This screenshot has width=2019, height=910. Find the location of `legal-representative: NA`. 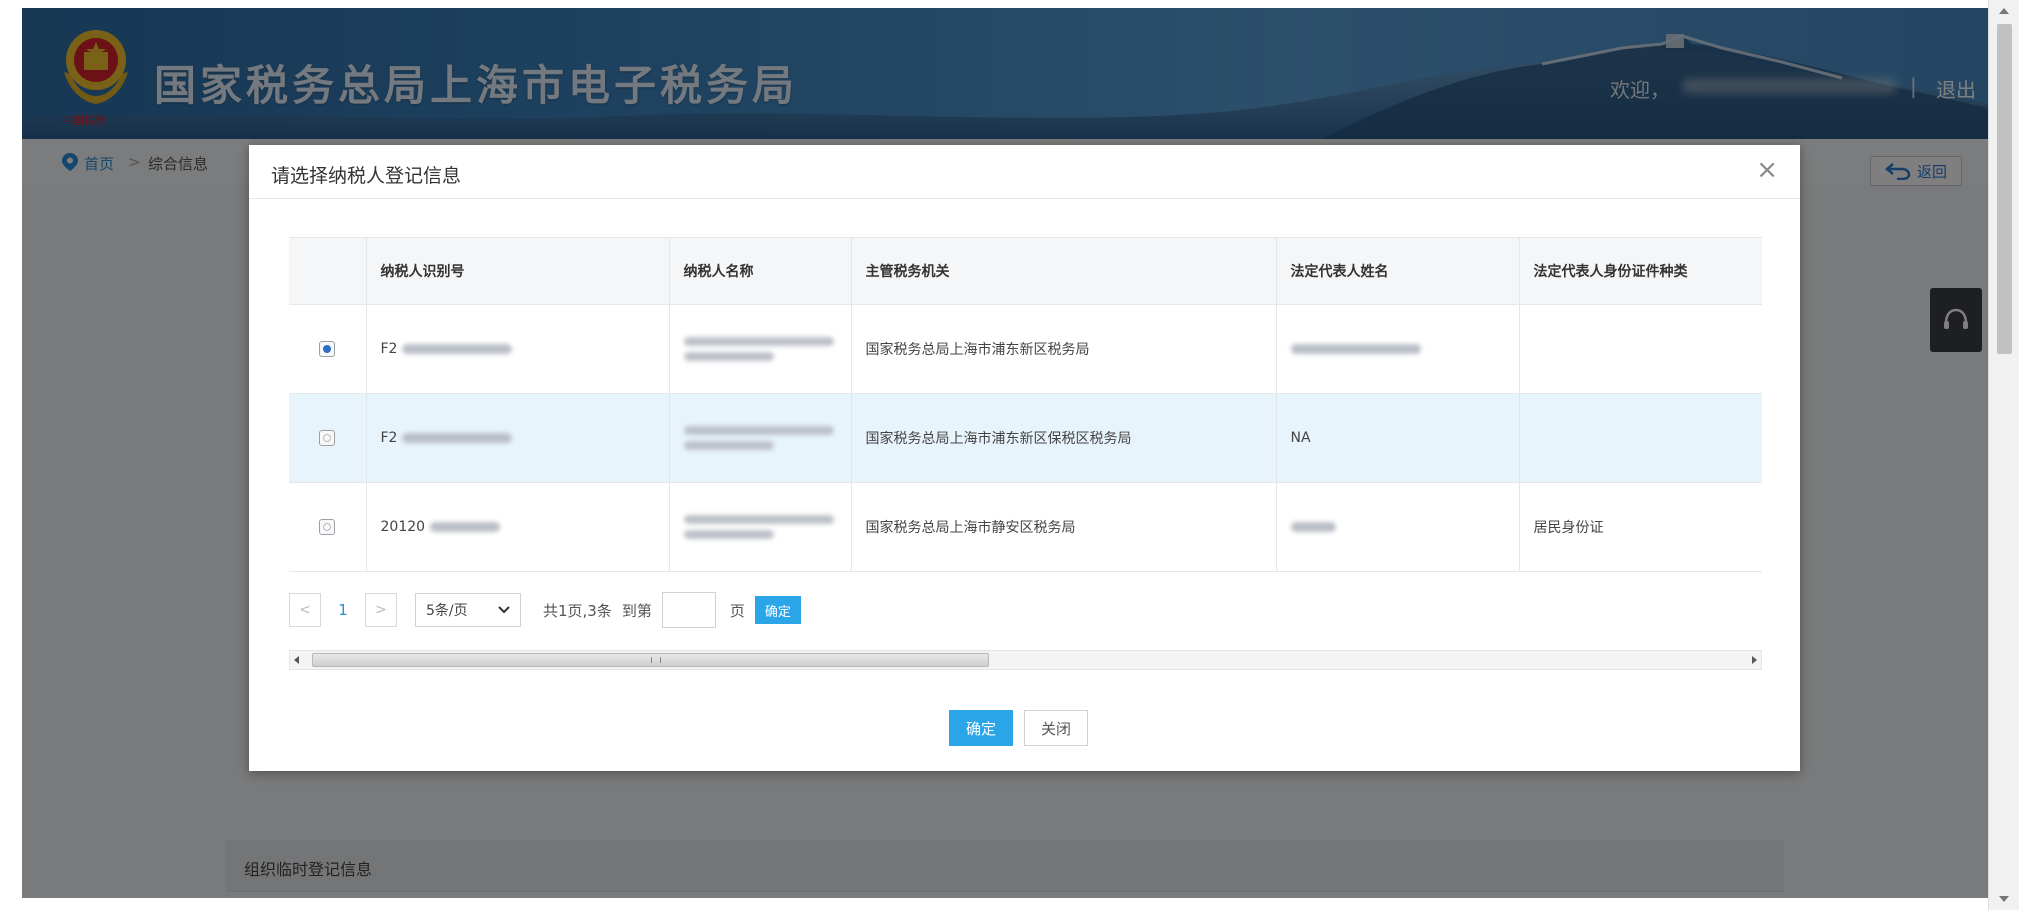

legal-representative: NA is located at coordinates (1398, 438).